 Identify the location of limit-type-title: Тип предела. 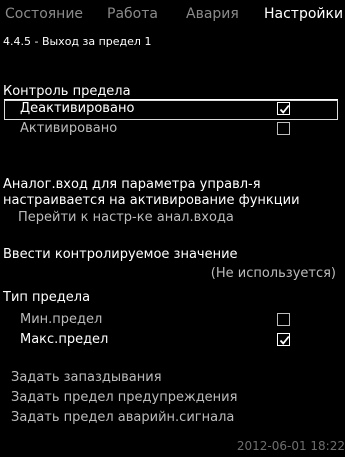
(47, 297).